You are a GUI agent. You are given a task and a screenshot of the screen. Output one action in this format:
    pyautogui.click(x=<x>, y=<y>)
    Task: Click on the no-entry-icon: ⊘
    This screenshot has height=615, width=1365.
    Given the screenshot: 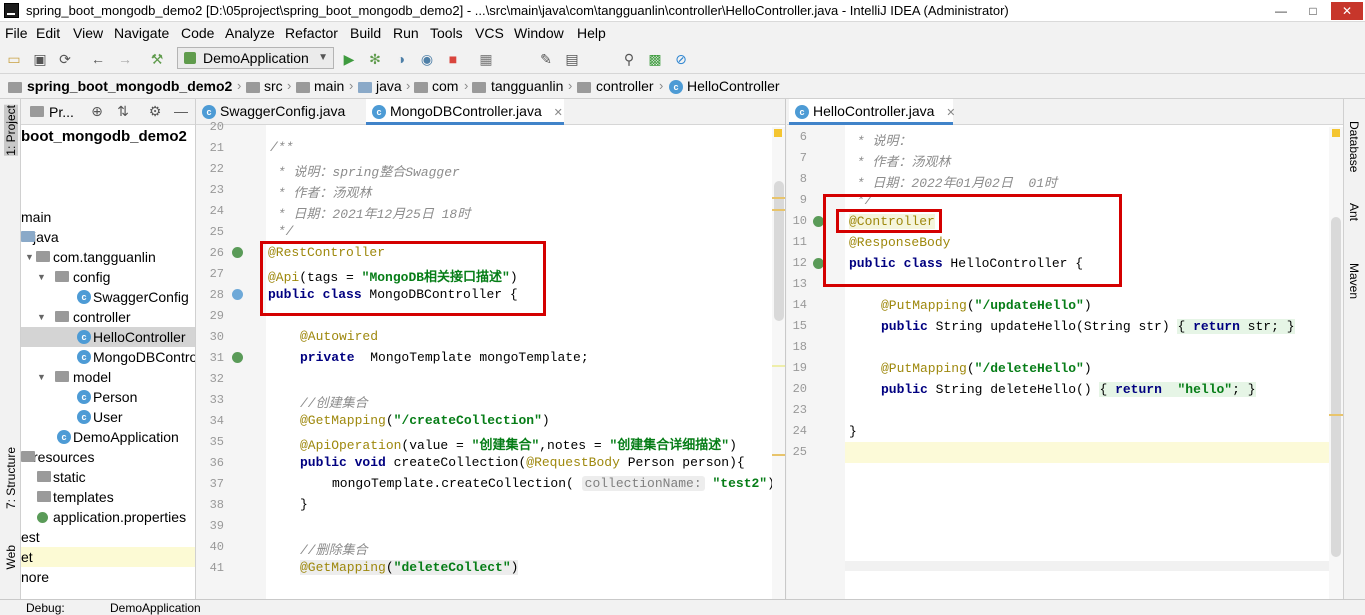 What is the action you would take?
    pyautogui.click(x=681, y=59)
    